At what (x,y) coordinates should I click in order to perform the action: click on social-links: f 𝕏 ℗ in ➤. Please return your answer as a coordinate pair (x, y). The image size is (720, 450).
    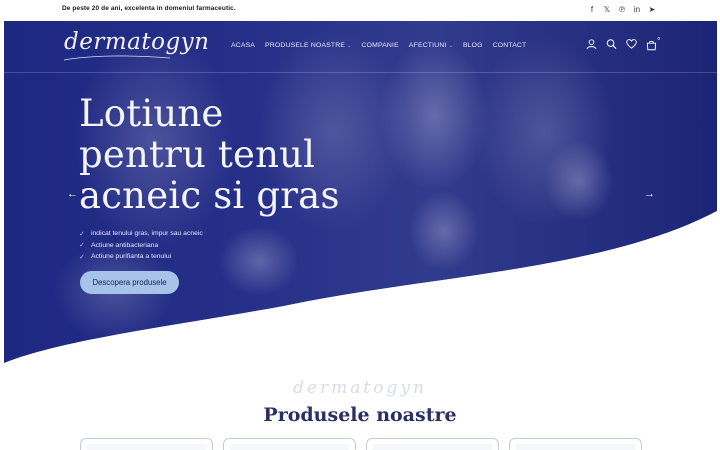
    Looking at the image, I should click on (622, 10).